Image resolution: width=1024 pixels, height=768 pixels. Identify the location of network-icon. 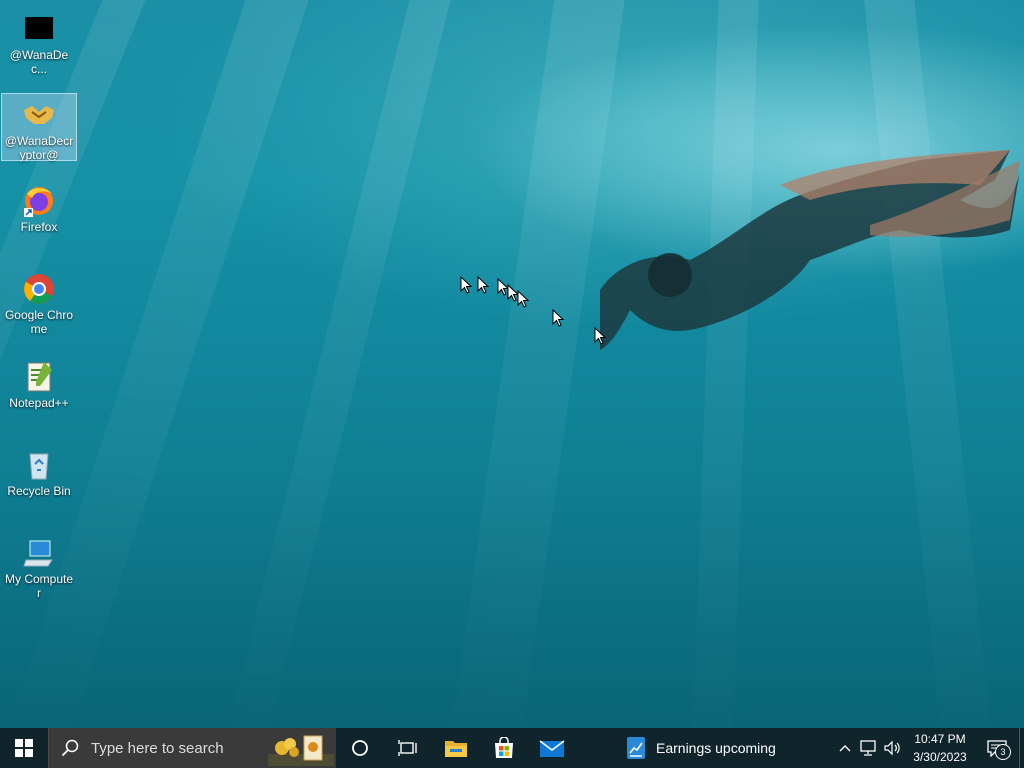
(868, 748).